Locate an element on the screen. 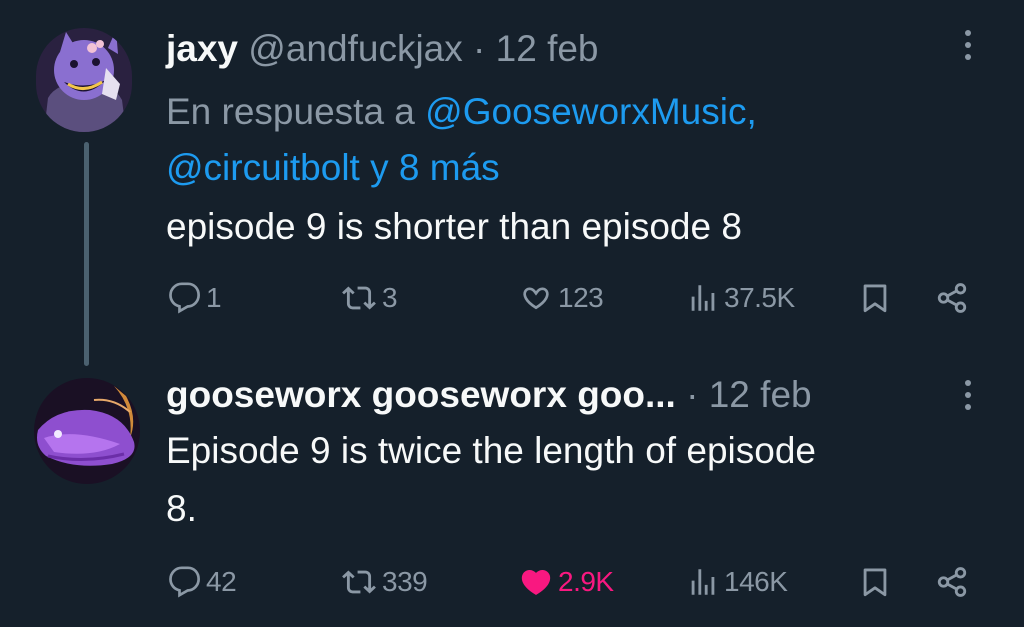  tweet-header: gooseworx gooseworx goo... · 12 feb is located at coordinates (489, 394).